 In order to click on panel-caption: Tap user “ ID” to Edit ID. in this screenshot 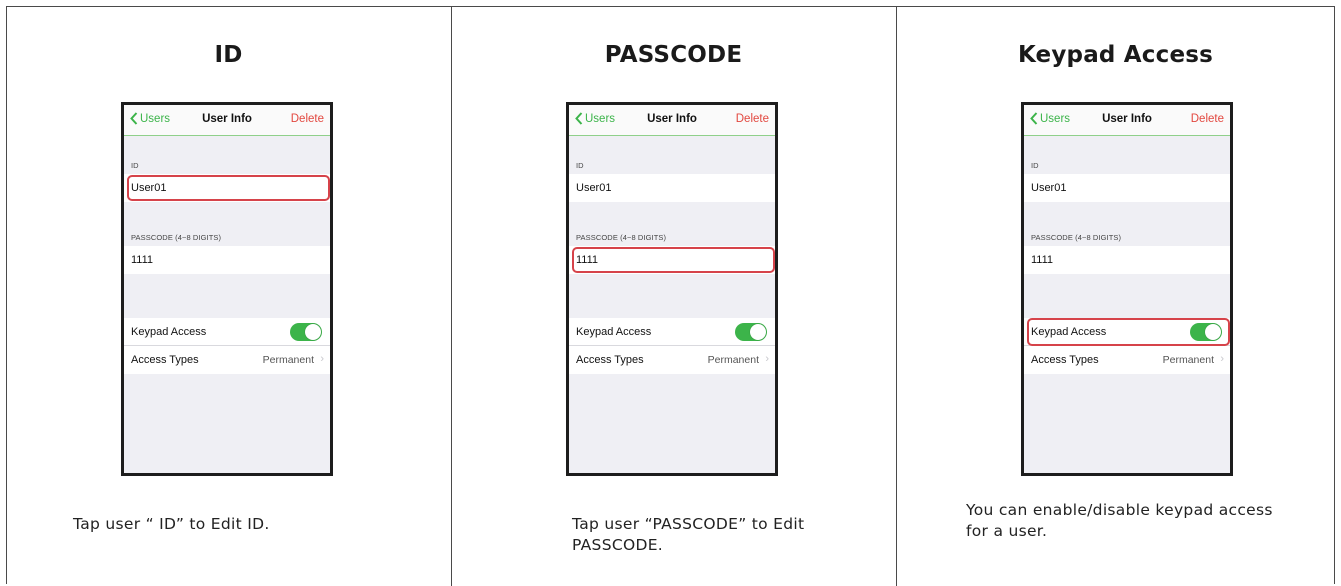, I will do `click(171, 524)`.